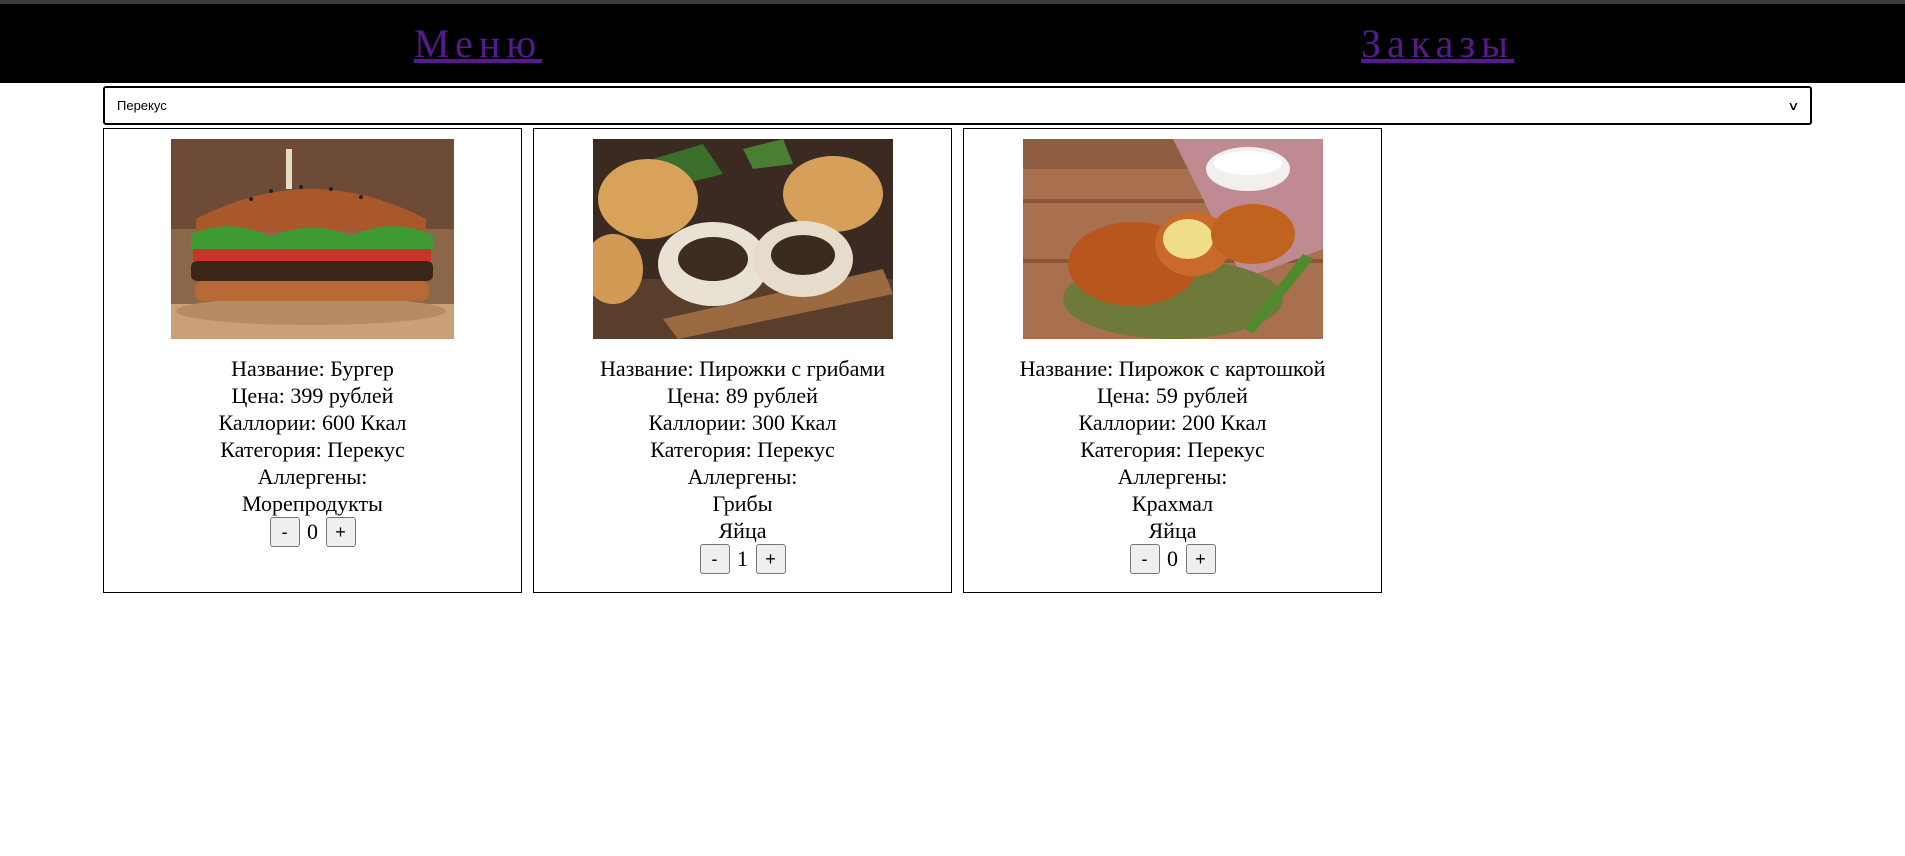  Describe the element at coordinates (1172, 395) in the screenshot. I see `product-price: Цена: 59 рублей` at that location.